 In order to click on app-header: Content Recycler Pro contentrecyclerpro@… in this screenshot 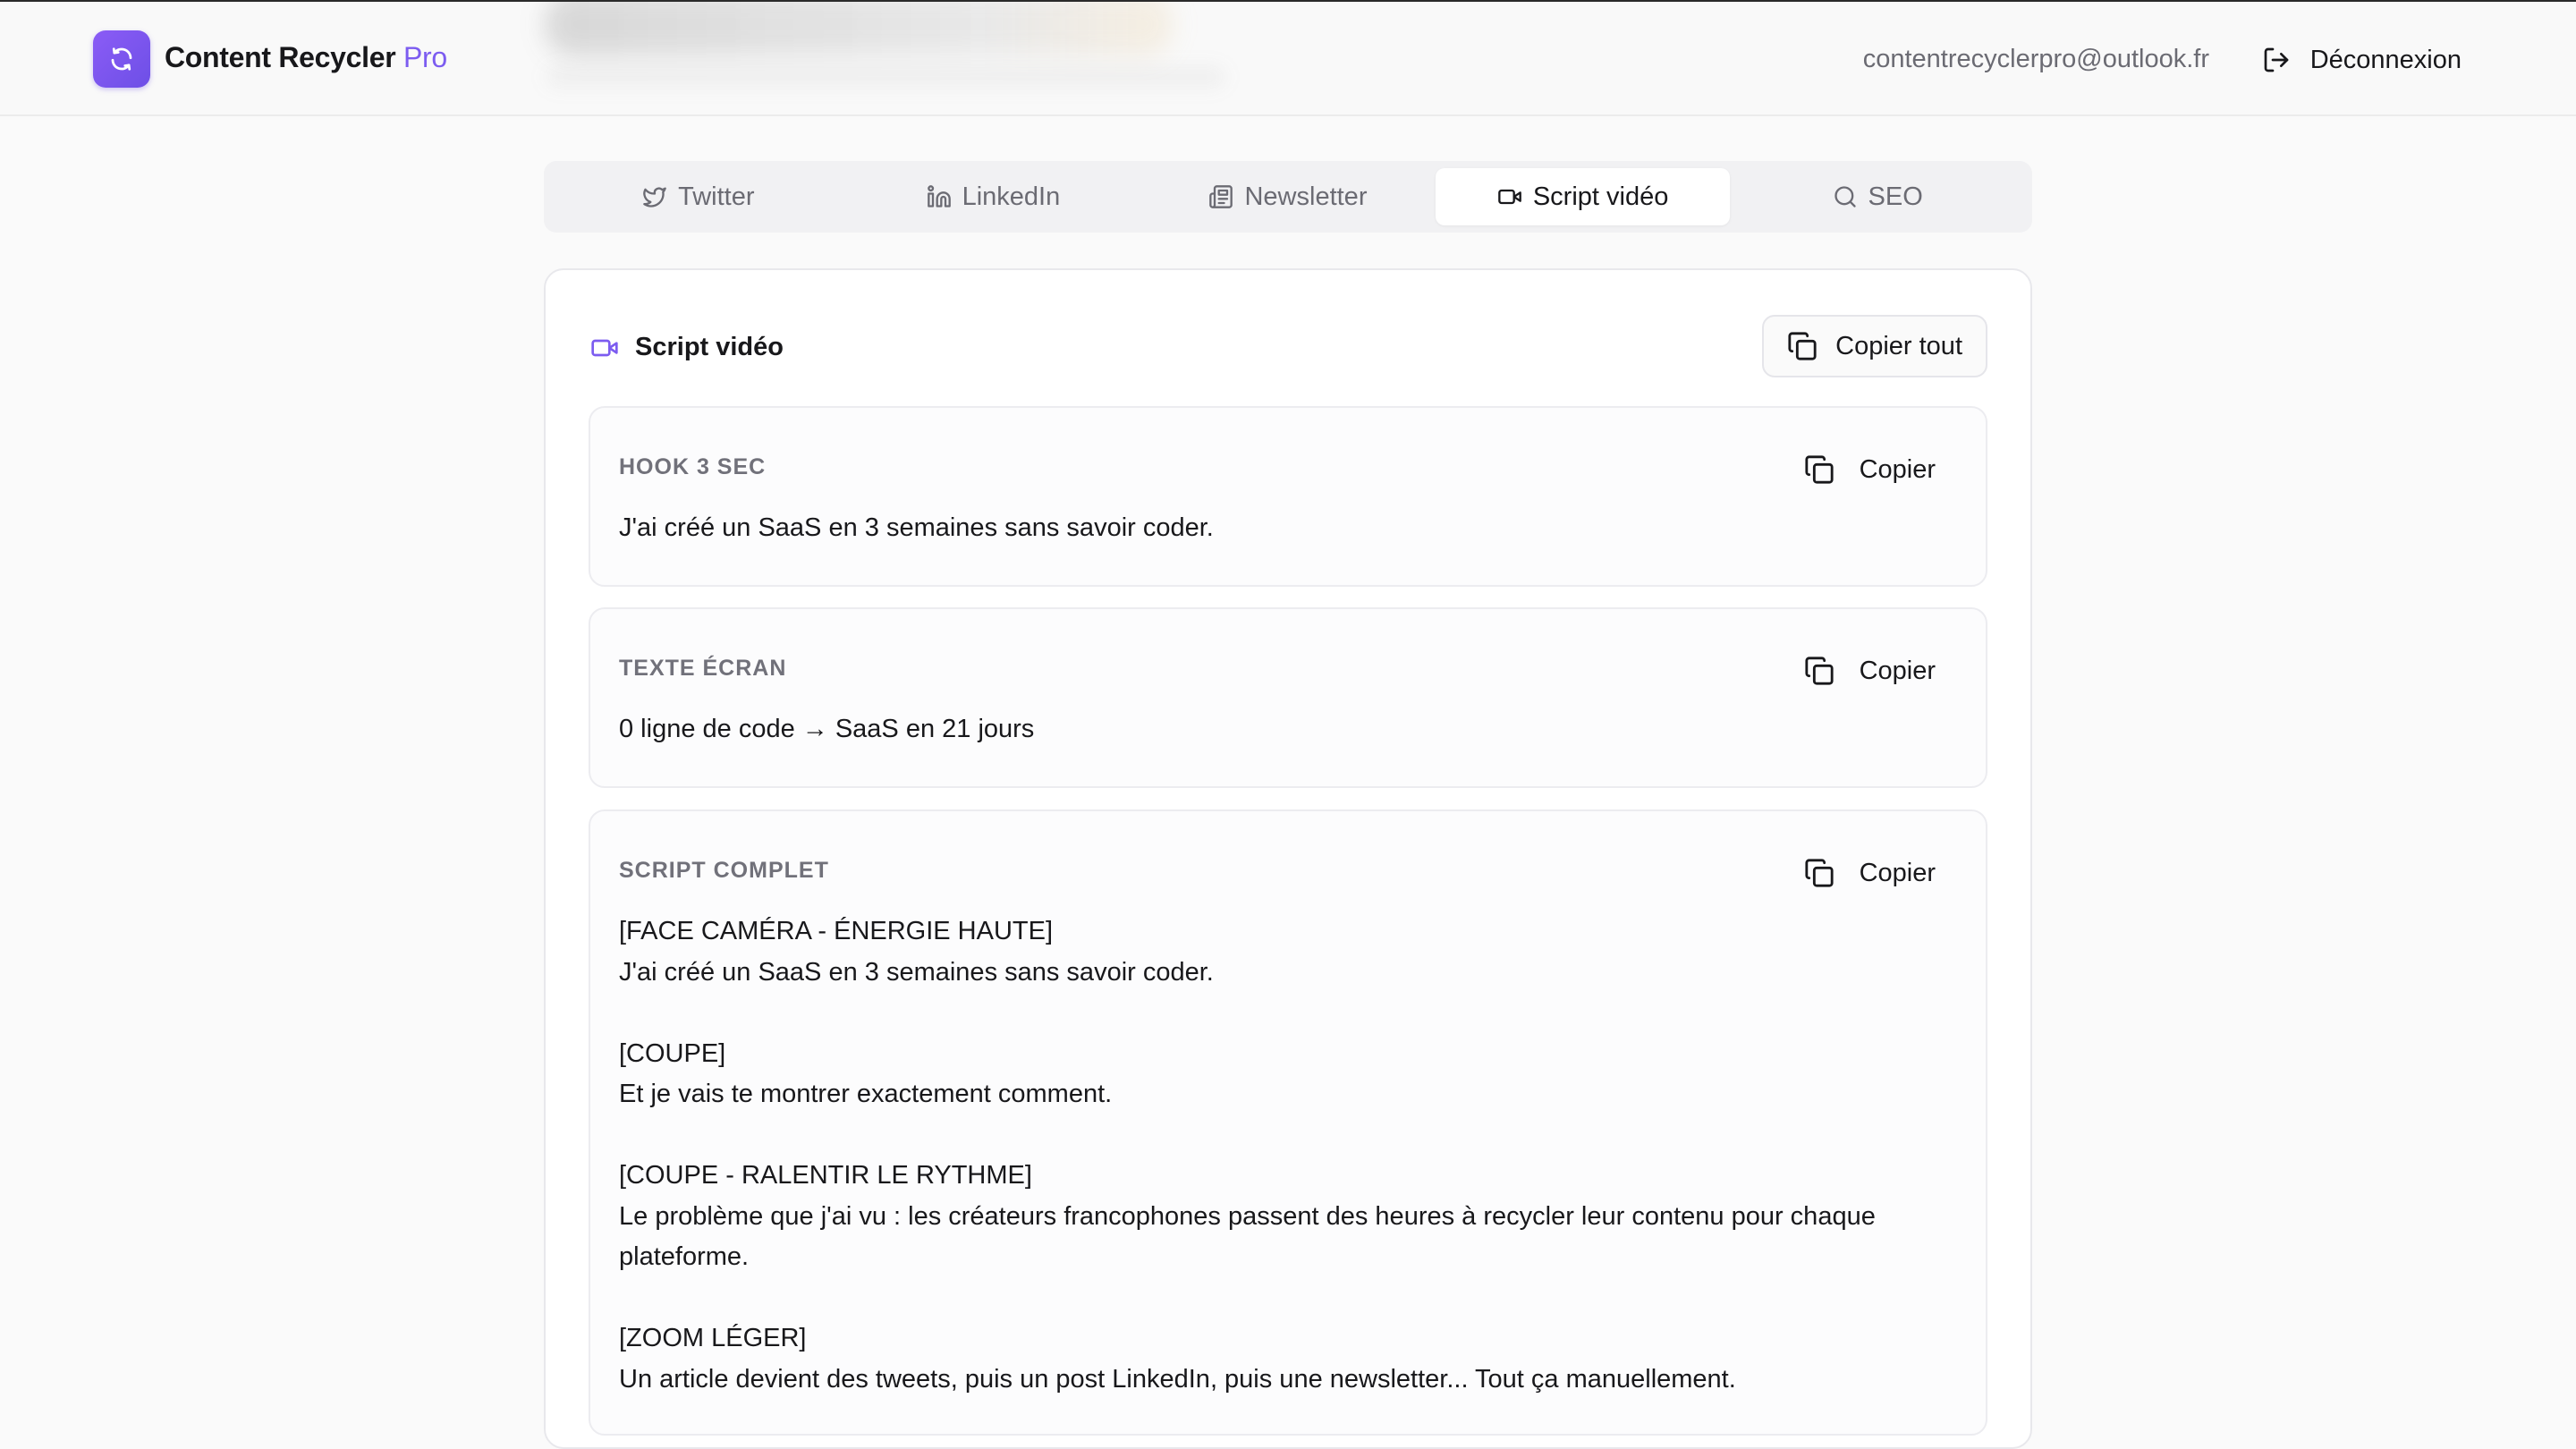, I will do `click(1288, 58)`.